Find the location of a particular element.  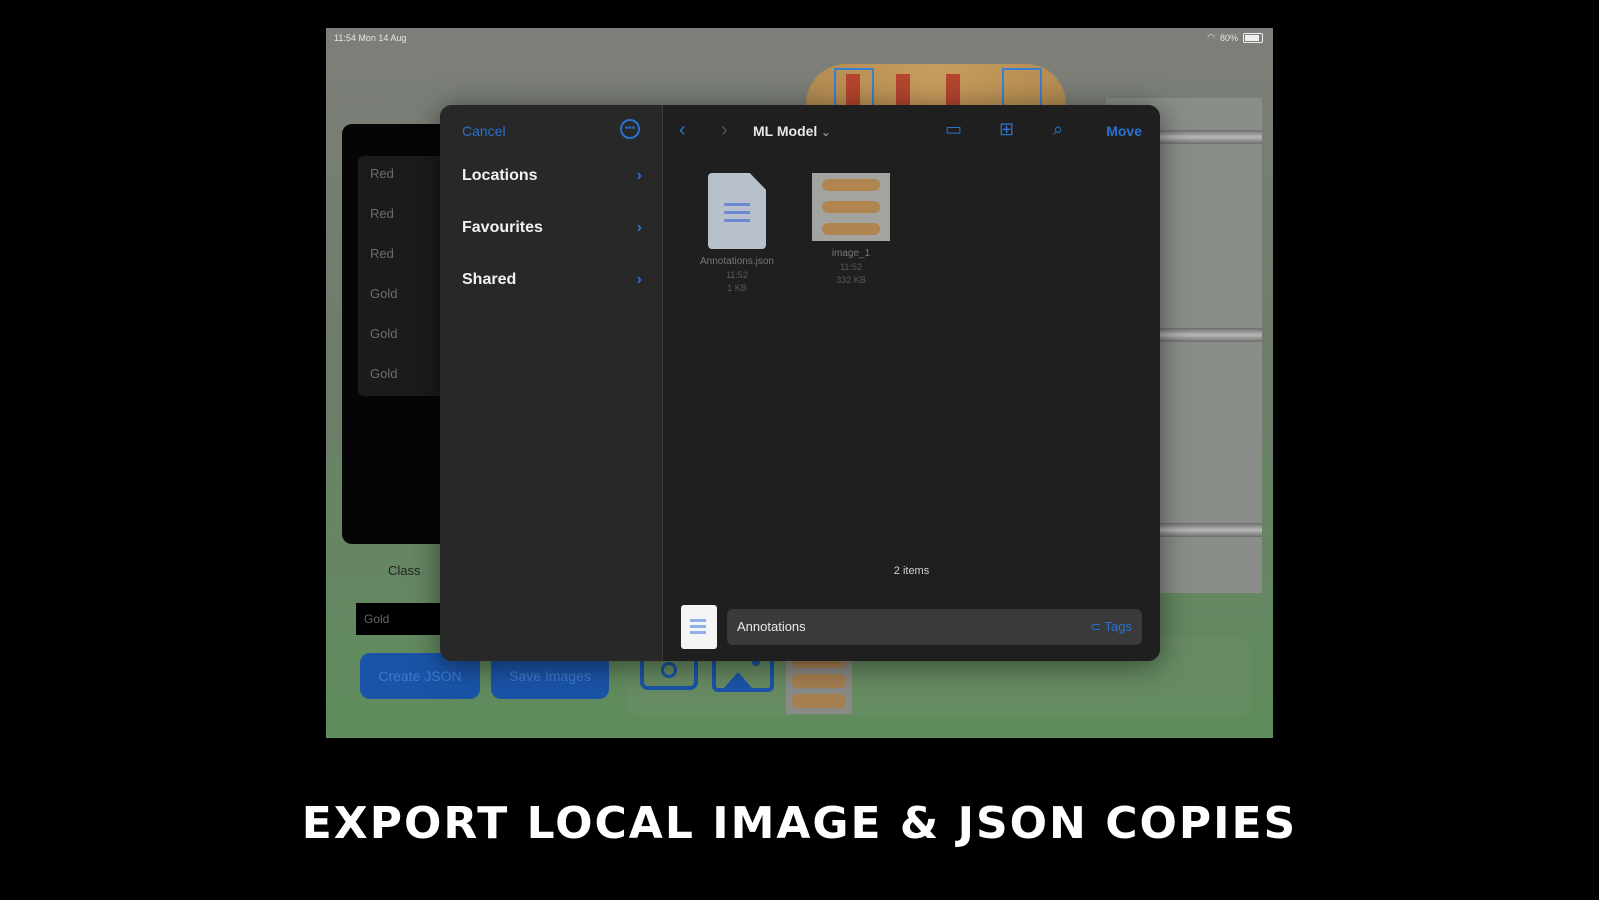

sidebar-item-favourites: Favourites › is located at coordinates (552, 228).